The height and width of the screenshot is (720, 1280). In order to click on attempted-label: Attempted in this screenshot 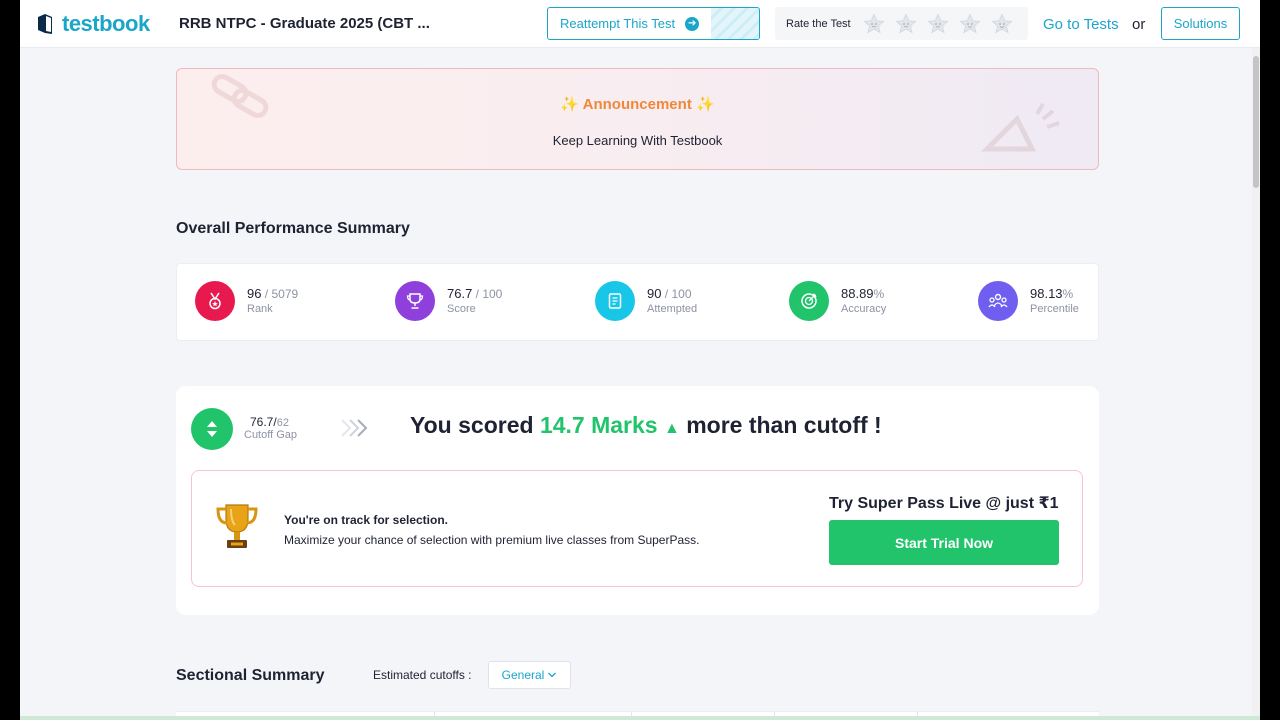, I will do `click(672, 309)`.